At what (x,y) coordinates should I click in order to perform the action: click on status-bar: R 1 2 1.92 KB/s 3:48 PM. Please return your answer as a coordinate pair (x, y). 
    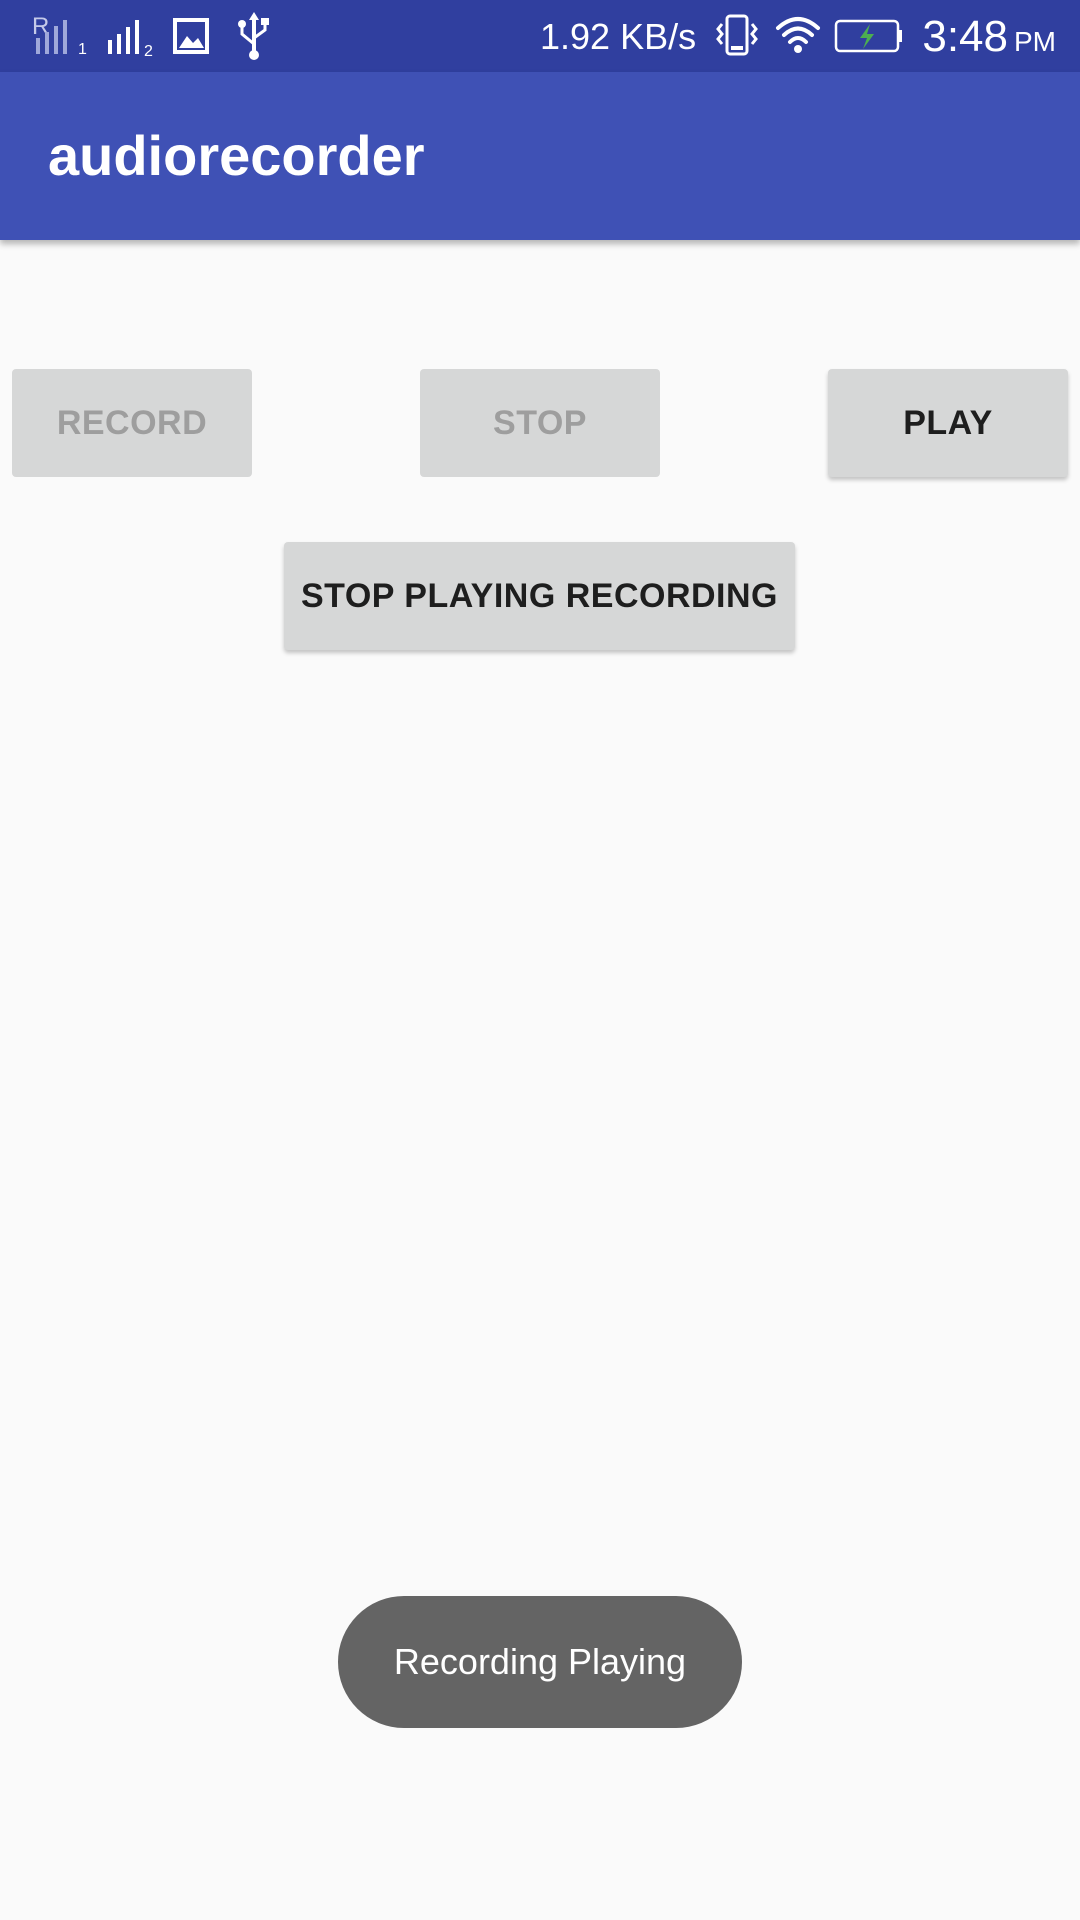
    Looking at the image, I should click on (540, 36).